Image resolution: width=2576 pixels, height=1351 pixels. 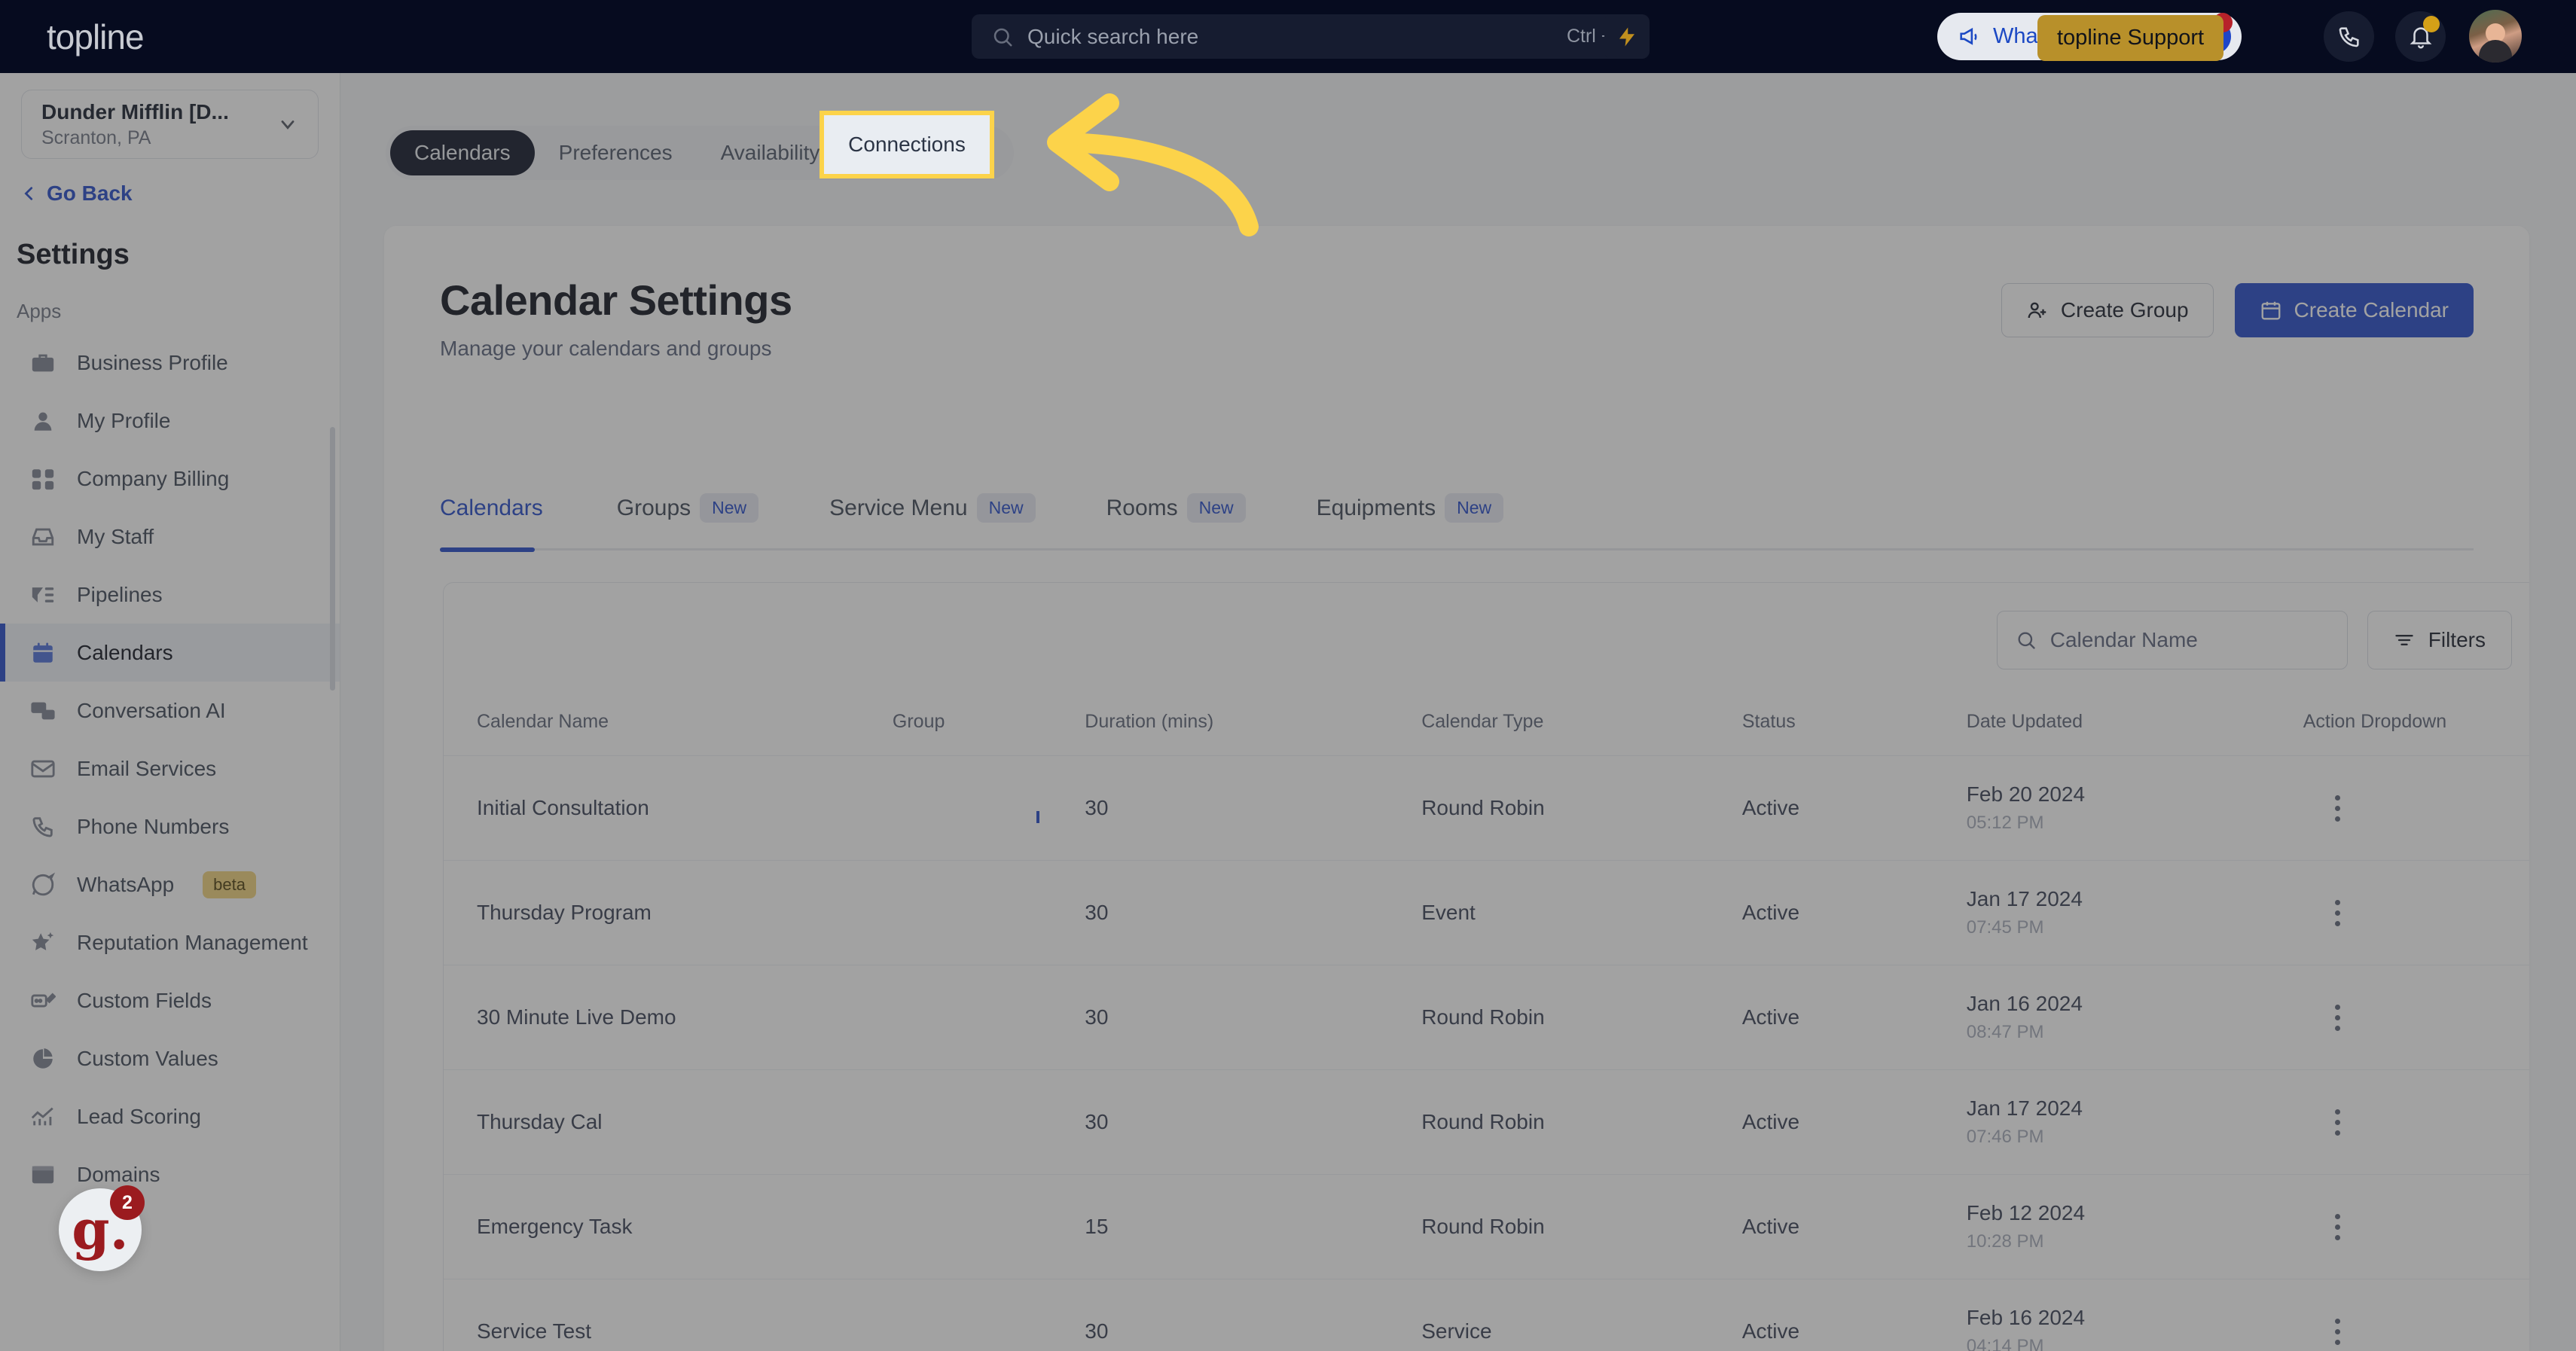 What do you see at coordinates (1854, 726) in the screenshot?
I see `column-header-status: Status` at bounding box center [1854, 726].